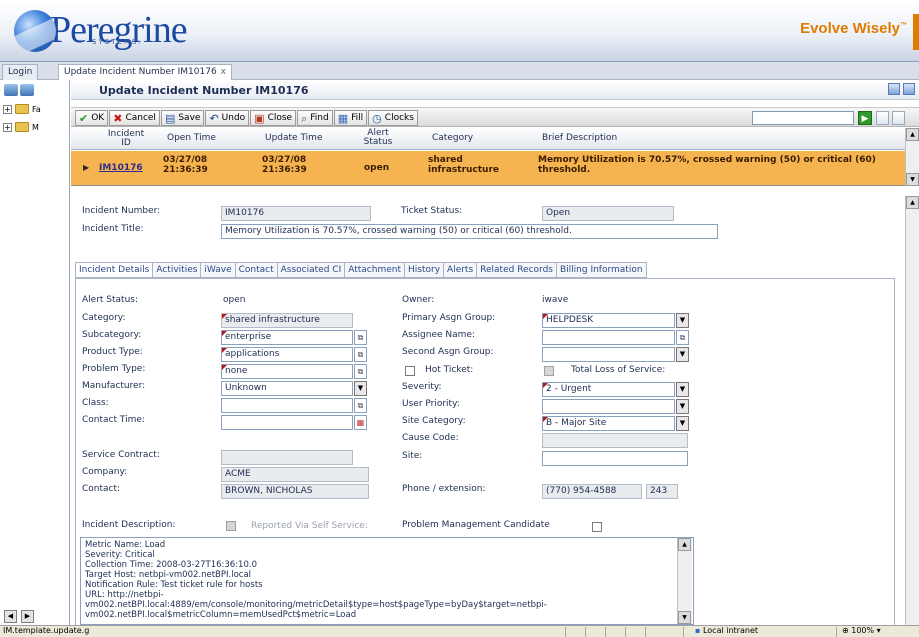 Image resolution: width=919 pixels, height=637 pixels. What do you see at coordinates (393, 118) in the screenshot?
I see `clocks-button: ◷ Clocks` at bounding box center [393, 118].